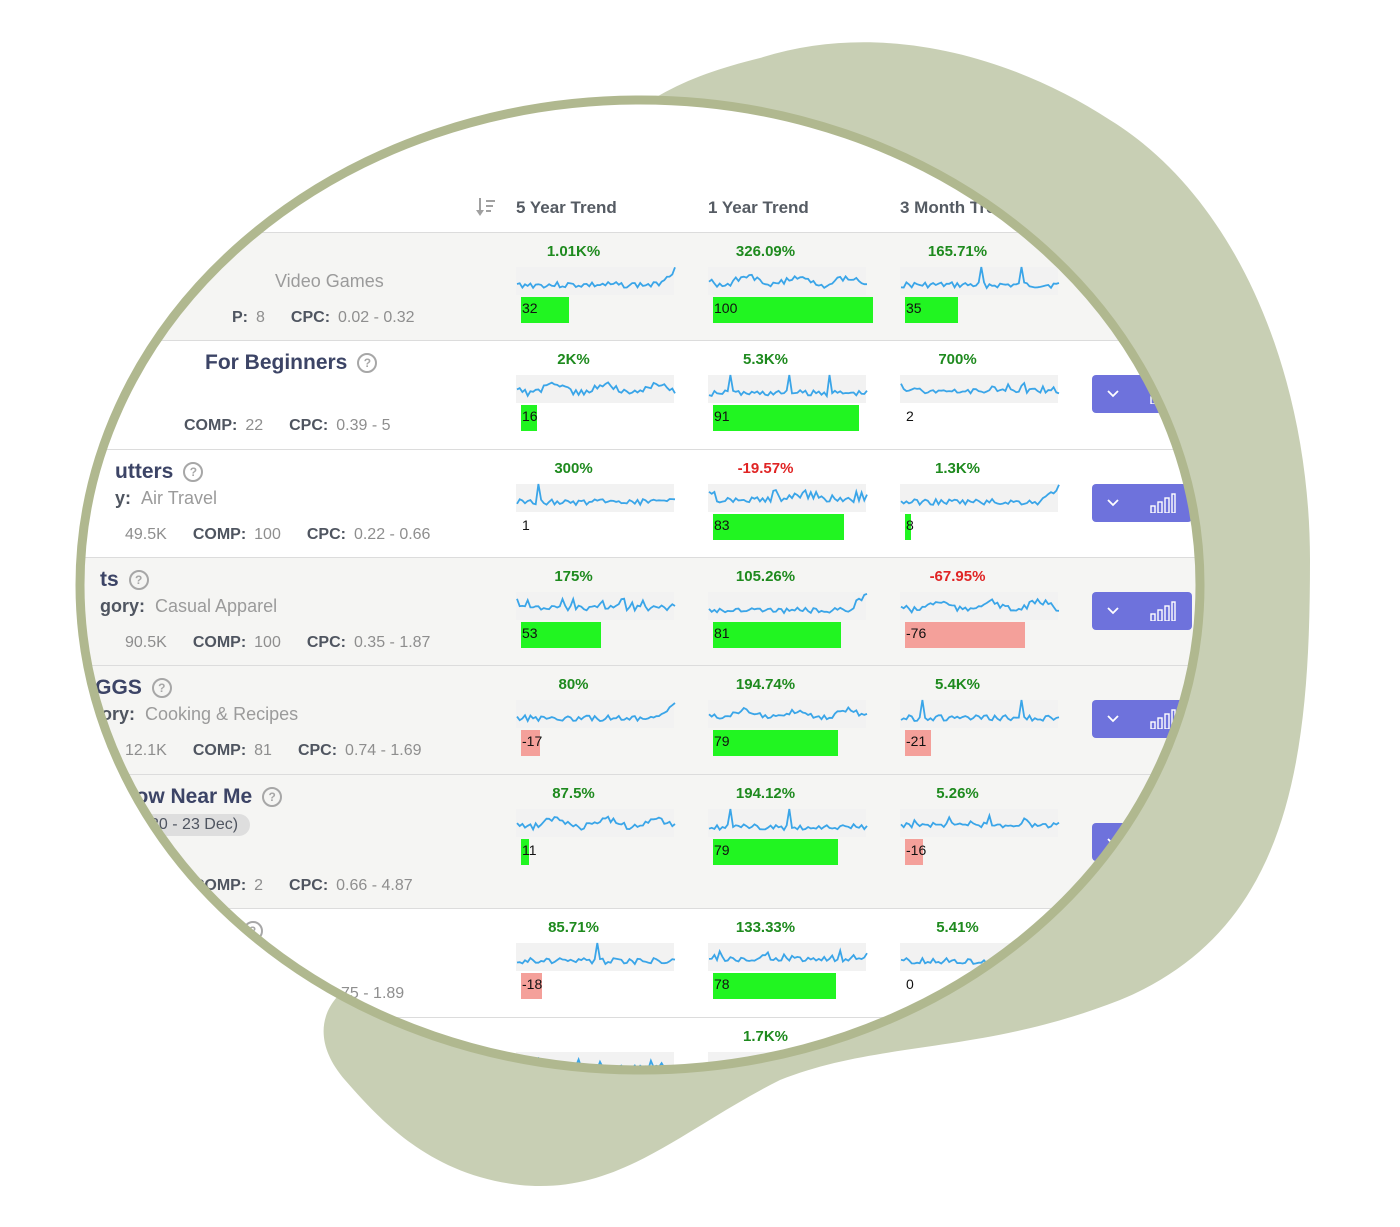 This screenshot has height=1227, width=1400. Describe the element at coordinates (277, 535) in the screenshot. I see `keyword-stats: 49.5K COMP: 100 CPC: 0.22 - 0.66` at that location.